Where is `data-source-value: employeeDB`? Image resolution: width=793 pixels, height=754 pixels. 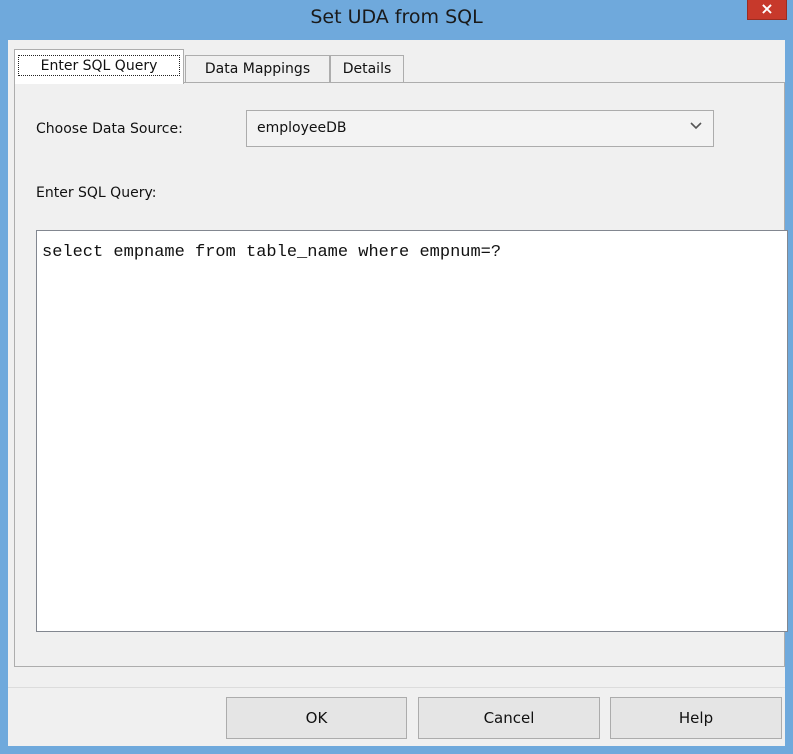 data-source-value: employeeDB is located at coordinates (302, 128).